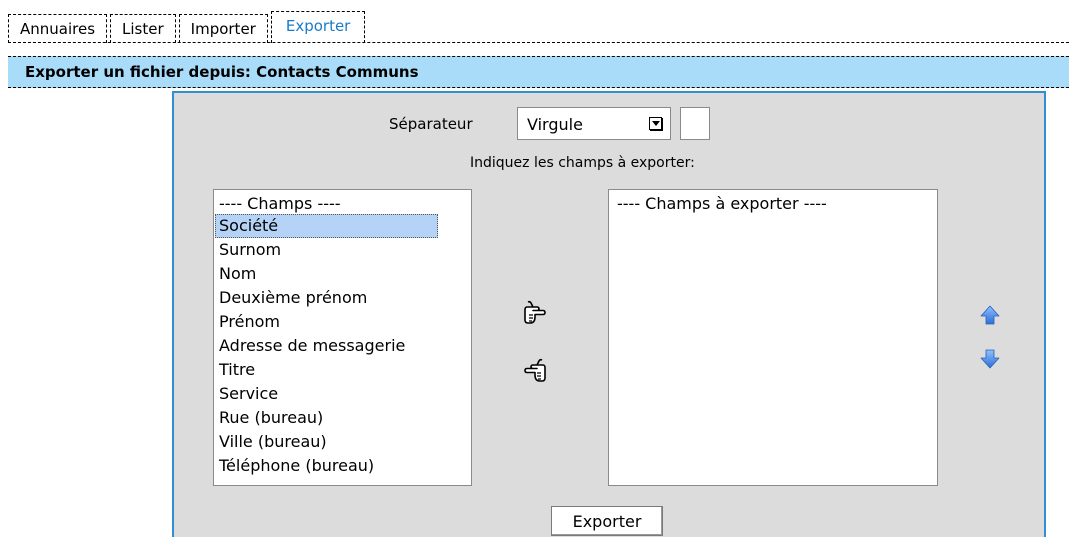 Image resolution: width=1069 pixels, height=537 pixels. What do you see at coordinates (538, 42) in the screenshot?
I see `tab-divider` at bounding box center [538, 42].